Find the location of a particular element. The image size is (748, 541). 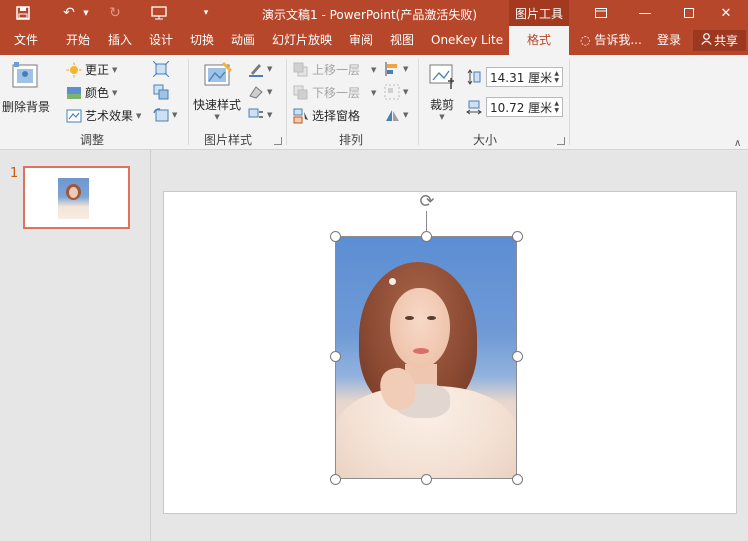

artistic-effects-button: 艺术效果 ▼ is located at coordinates (103, 115).